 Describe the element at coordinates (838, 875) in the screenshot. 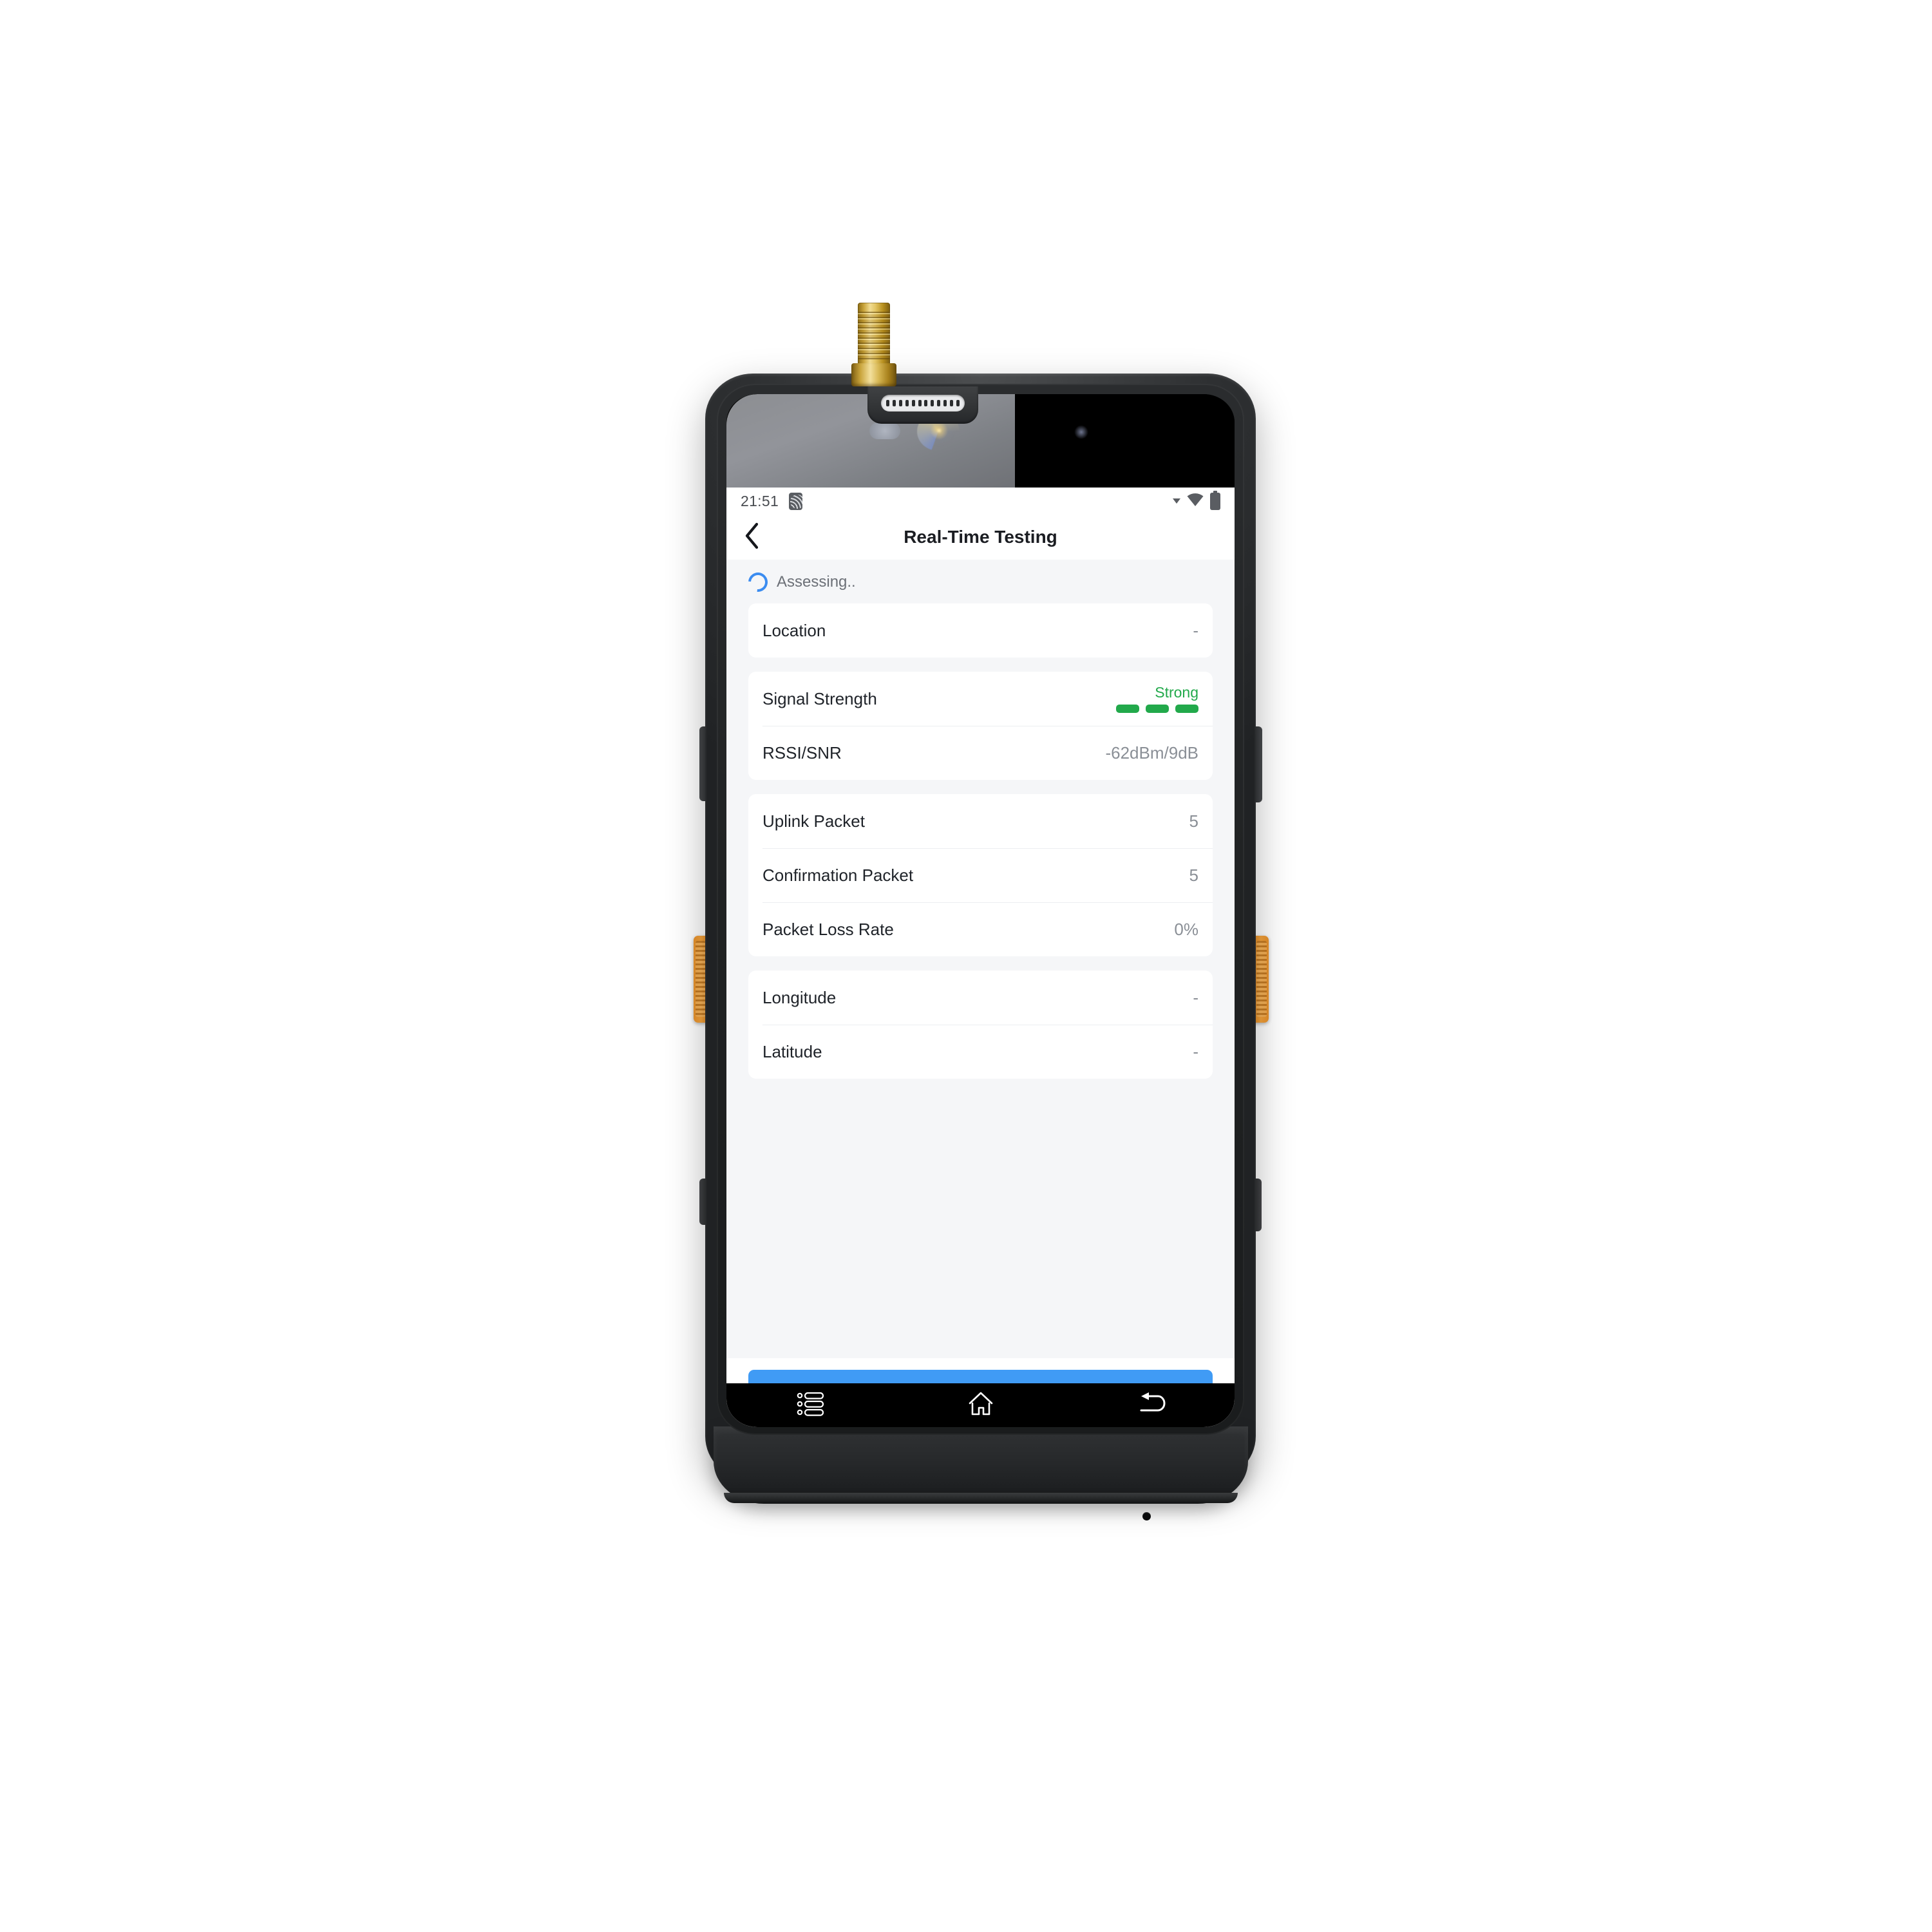

I see `row-label: Confirmation Packet` at that location.